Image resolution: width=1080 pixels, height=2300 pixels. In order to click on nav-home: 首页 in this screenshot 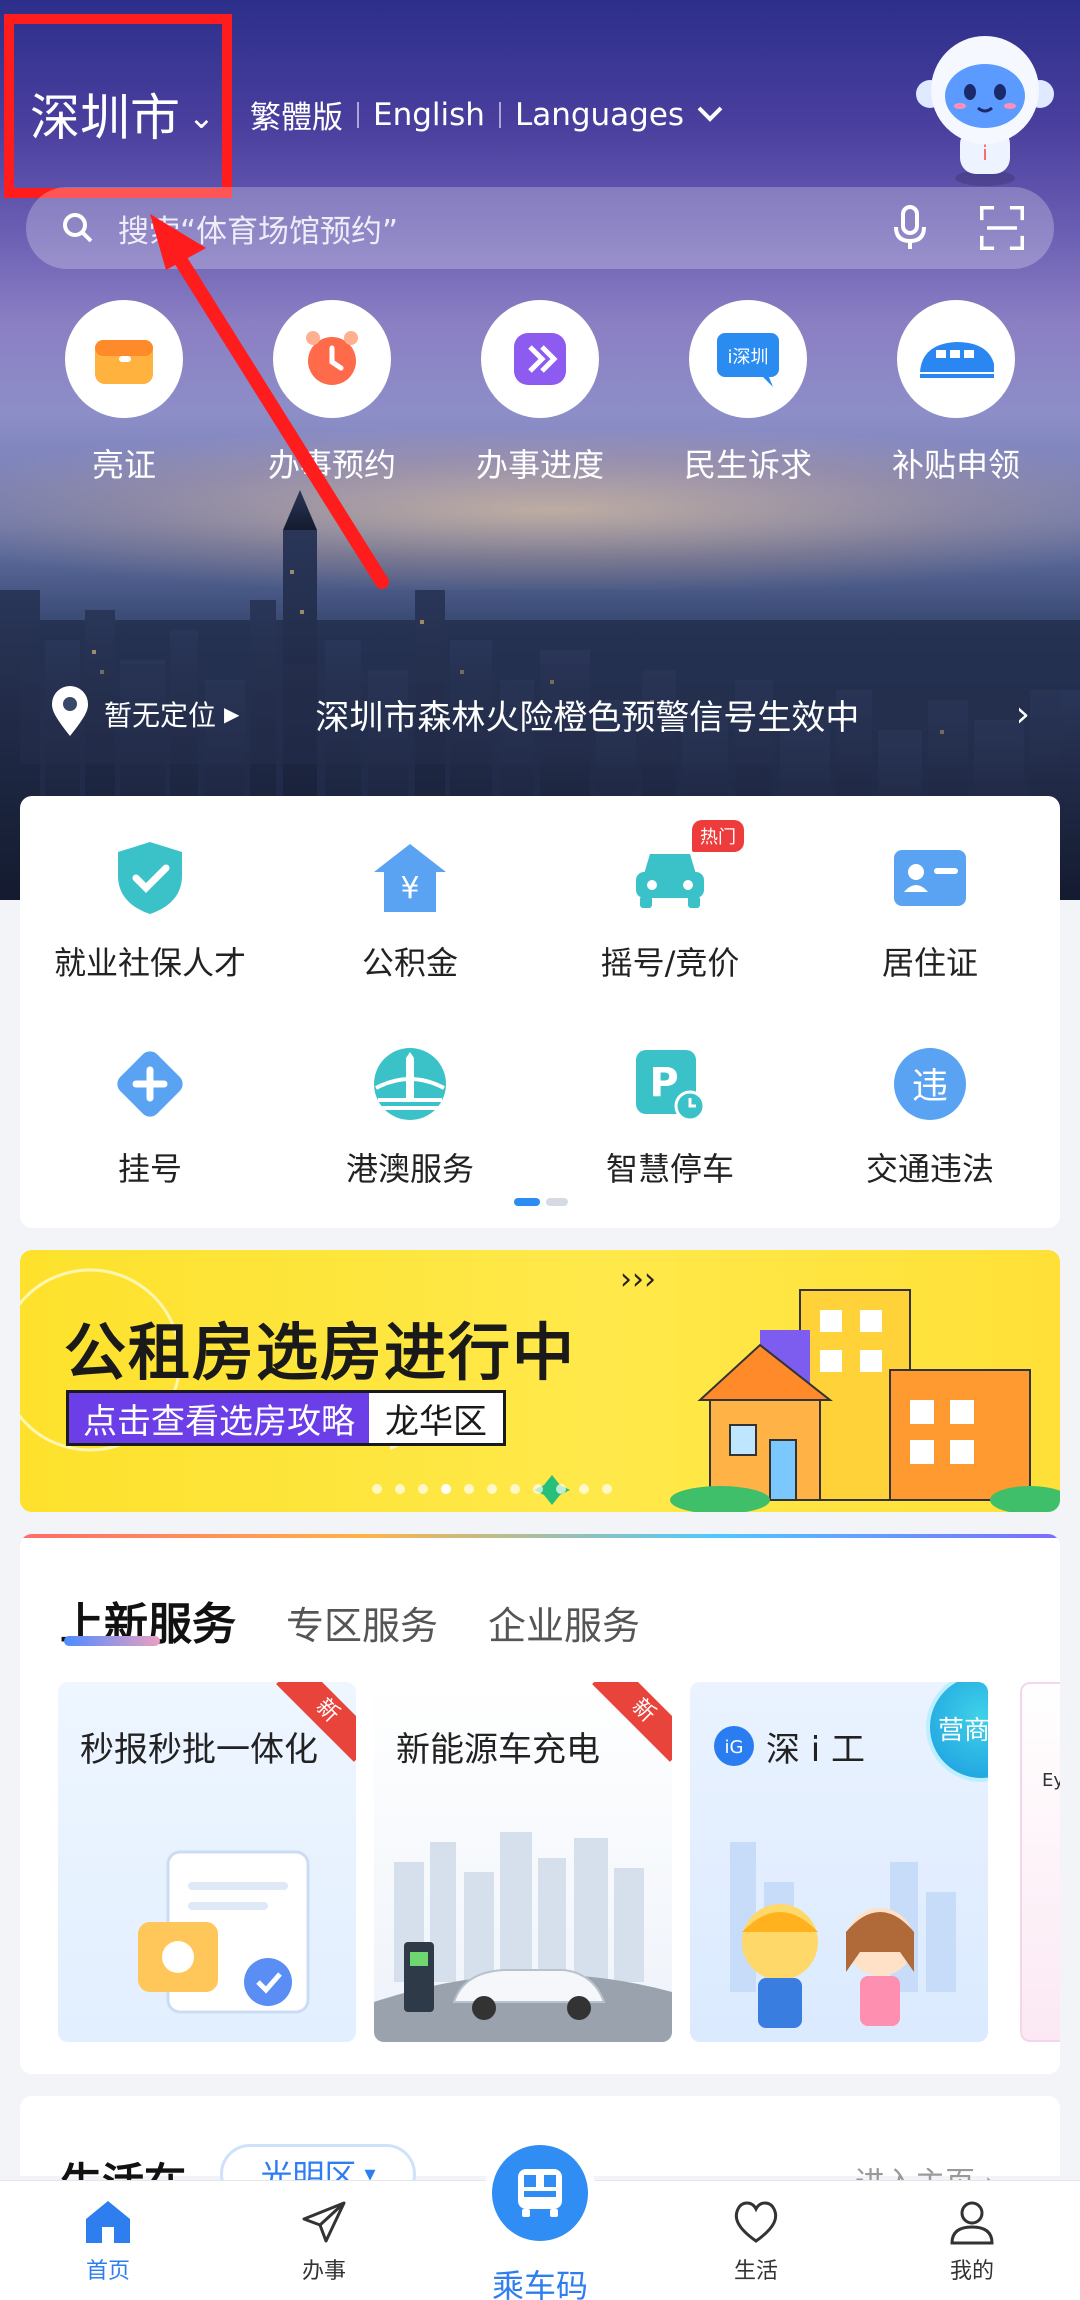, I will do `click(108, 2242)`.